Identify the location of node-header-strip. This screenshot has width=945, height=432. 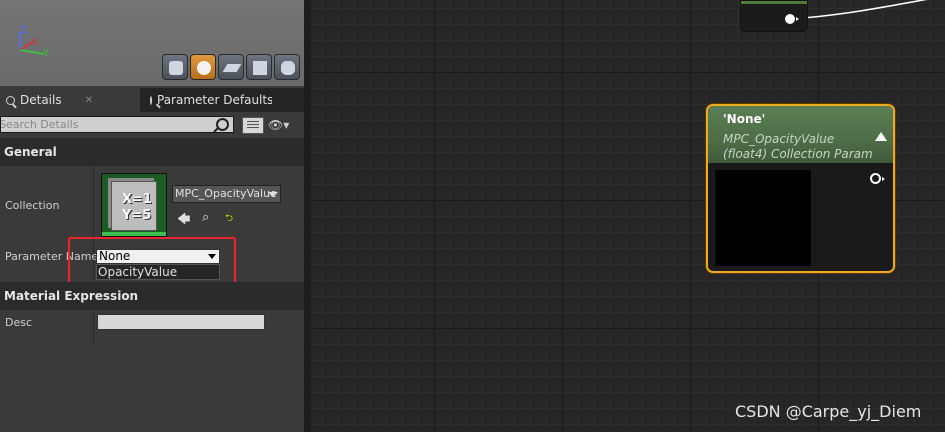
(774, 2).